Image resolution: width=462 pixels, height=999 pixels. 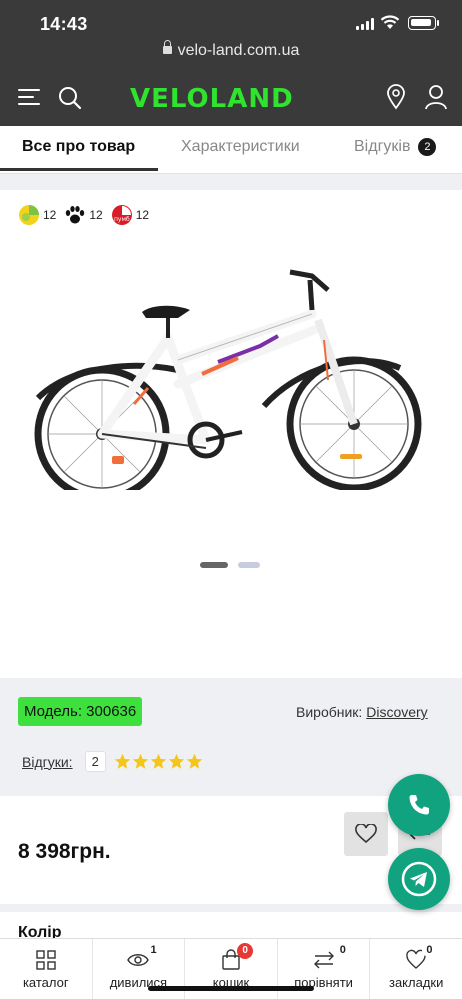 What do you see at coordinates (382, 146) in the screenshot?
I see `tab-reviews-label: Відгуків` at bounding box center [382, 146].